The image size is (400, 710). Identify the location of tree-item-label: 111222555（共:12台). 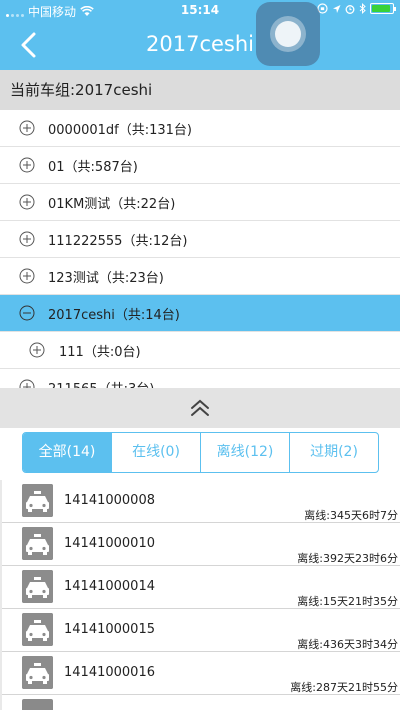
(118, 241).